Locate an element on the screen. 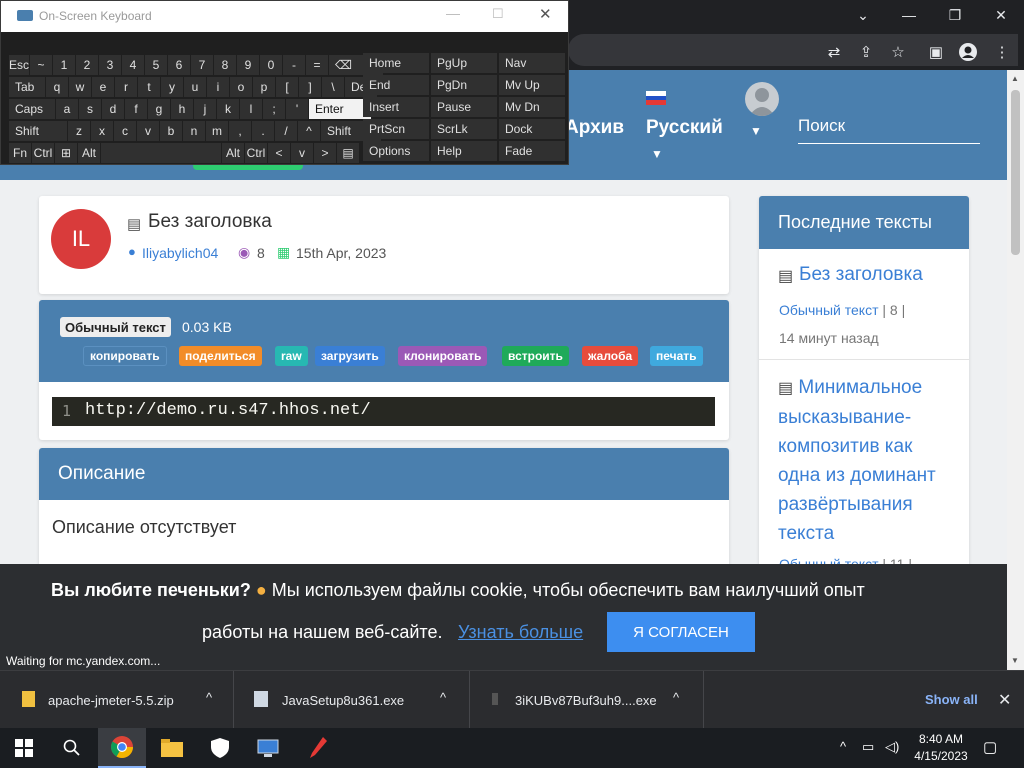 The width and height of the screenshot is (1024, 768). osk-key-12: - is located at coordinates (294, 65).